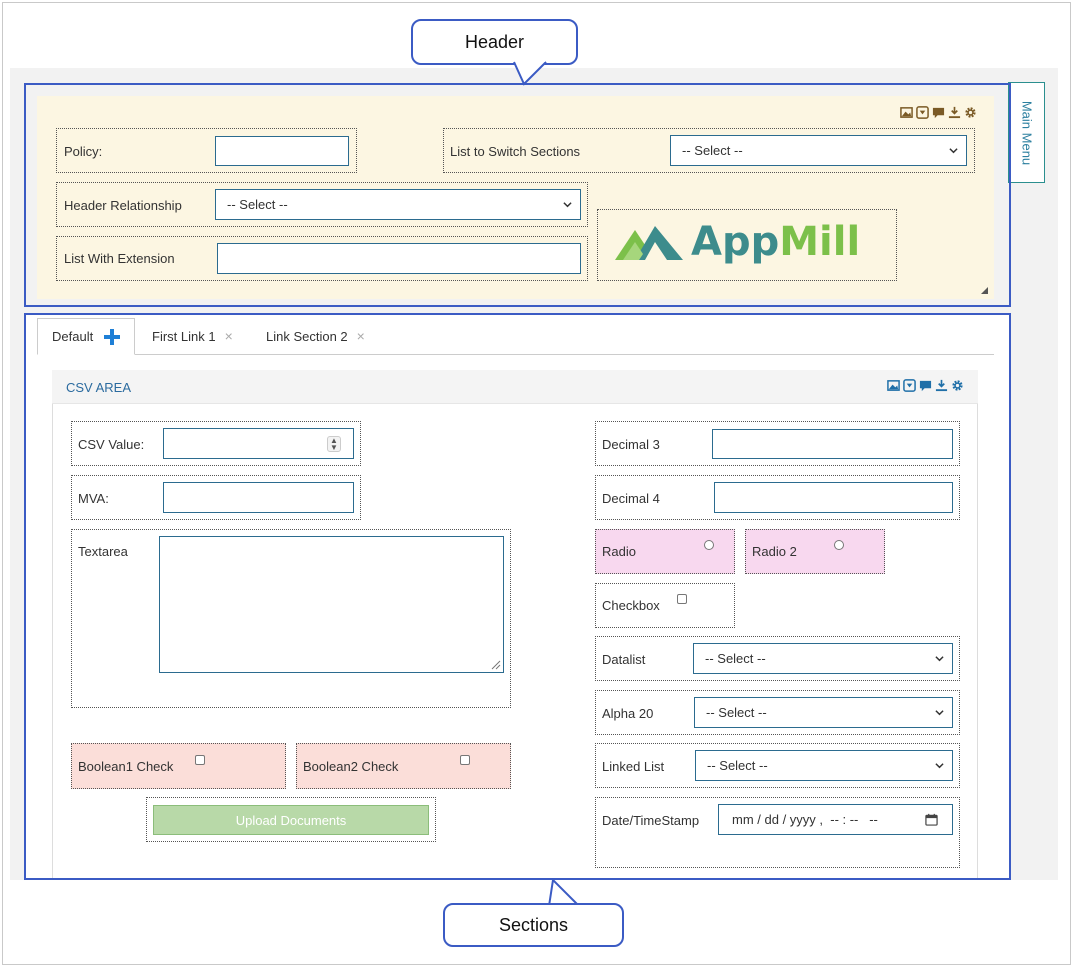  What do you see at coordinates (533, 925) in the screenshot?
I see `sections-callout: Sections` at bounding box center [533, 925].